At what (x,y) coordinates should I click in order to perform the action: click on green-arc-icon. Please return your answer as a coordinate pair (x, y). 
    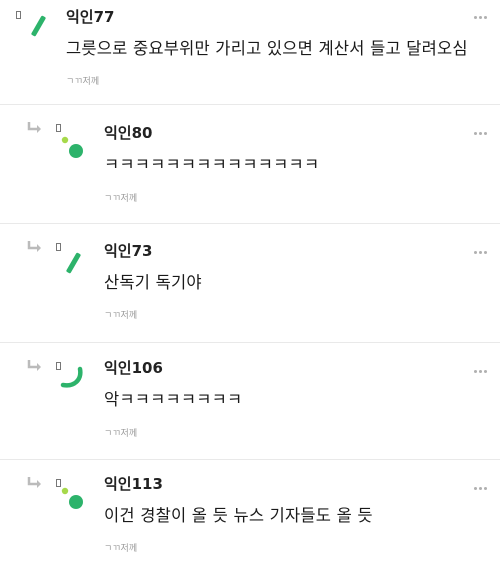
    Looking at the image, I should click on (71, 377).